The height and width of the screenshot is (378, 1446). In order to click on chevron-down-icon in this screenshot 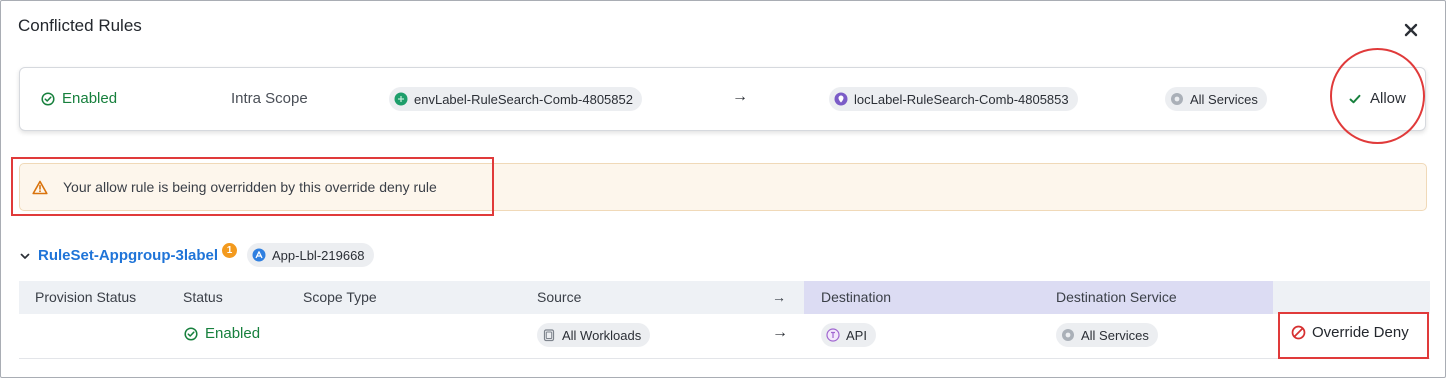, I will do `click(25, 255)`.